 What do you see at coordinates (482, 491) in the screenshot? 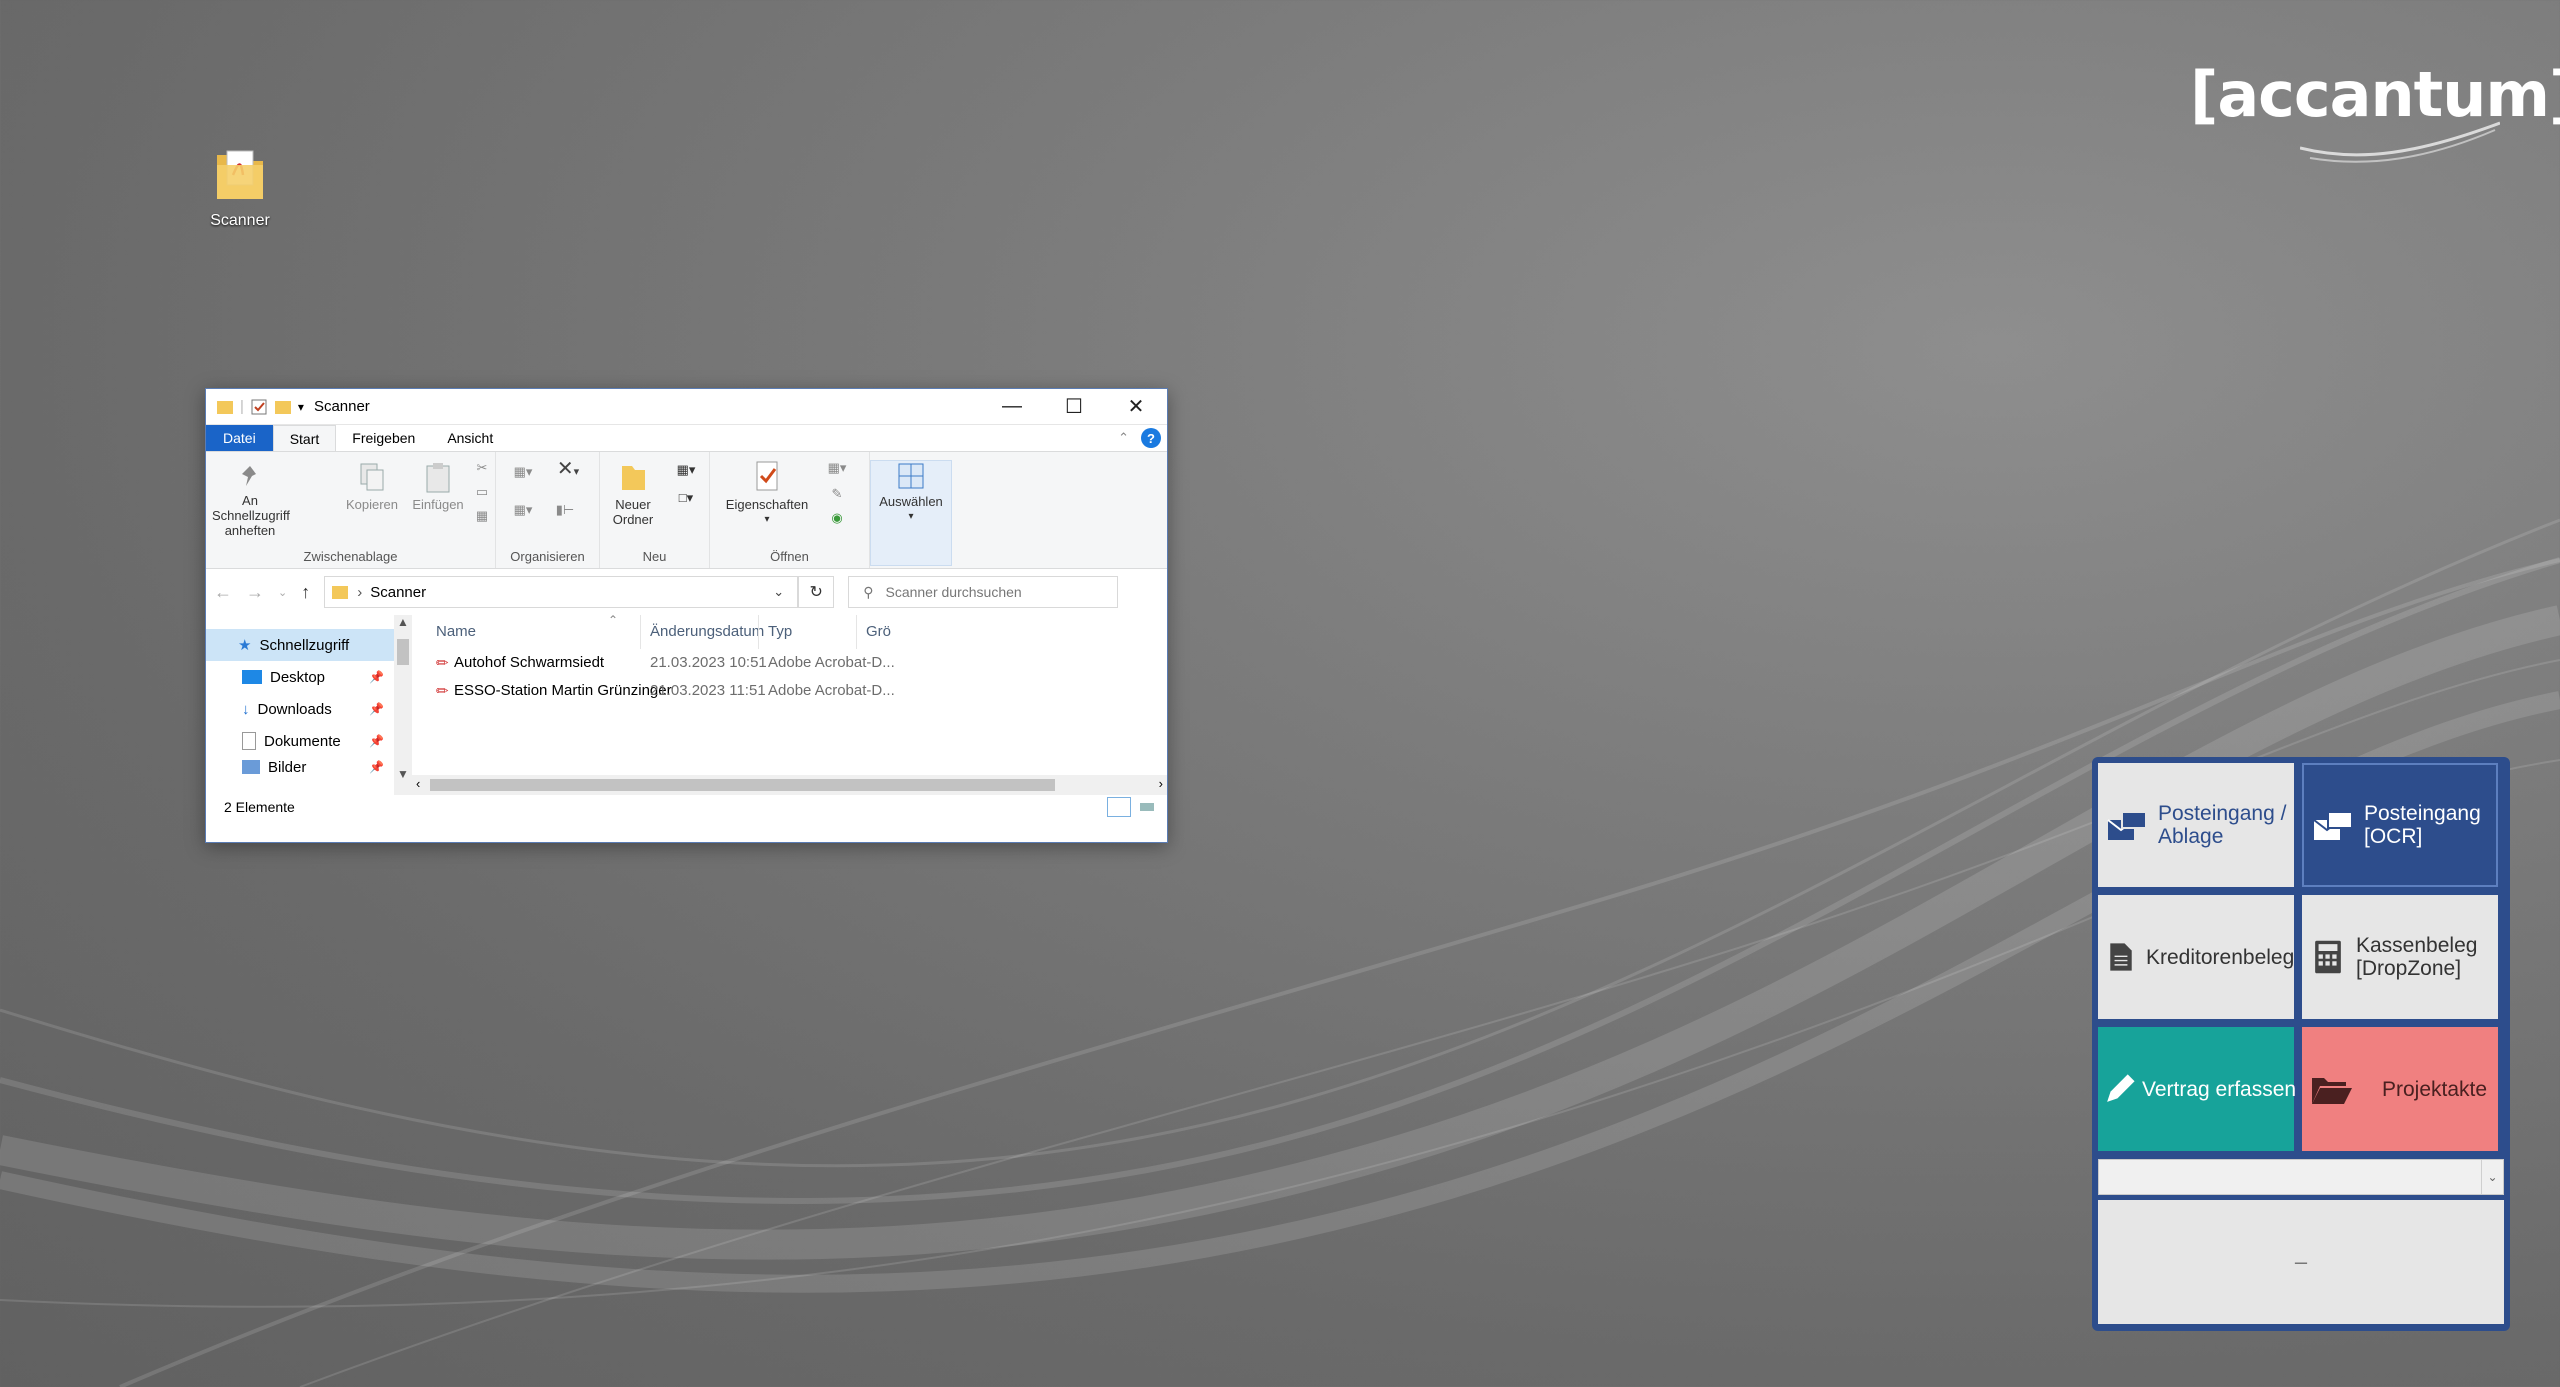
I see `copy-path-icon: ▭` at bounding box center [482, 491].